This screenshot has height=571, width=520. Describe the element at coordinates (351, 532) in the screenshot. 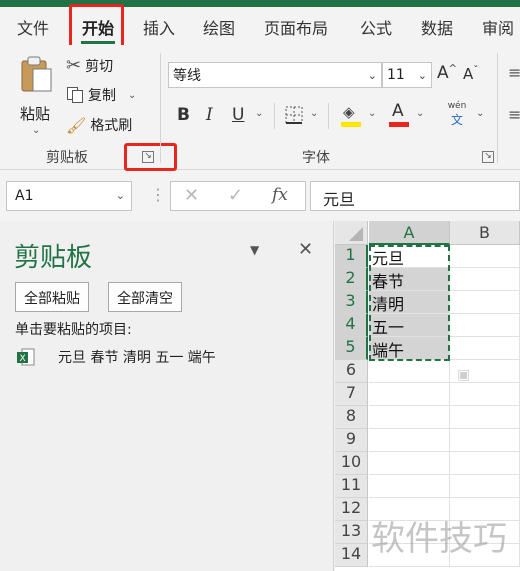

I see `row-header: 13` at that location.